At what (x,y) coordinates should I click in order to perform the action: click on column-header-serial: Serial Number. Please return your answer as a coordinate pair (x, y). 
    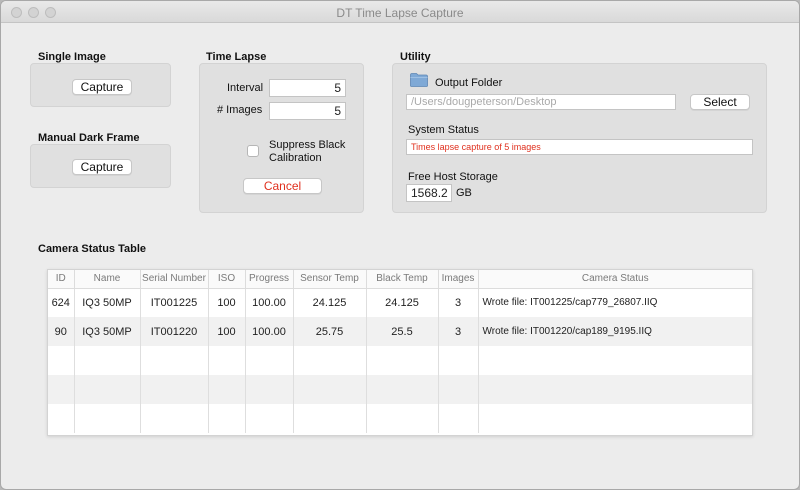
    Looking at the image, I should click on (174, 279).